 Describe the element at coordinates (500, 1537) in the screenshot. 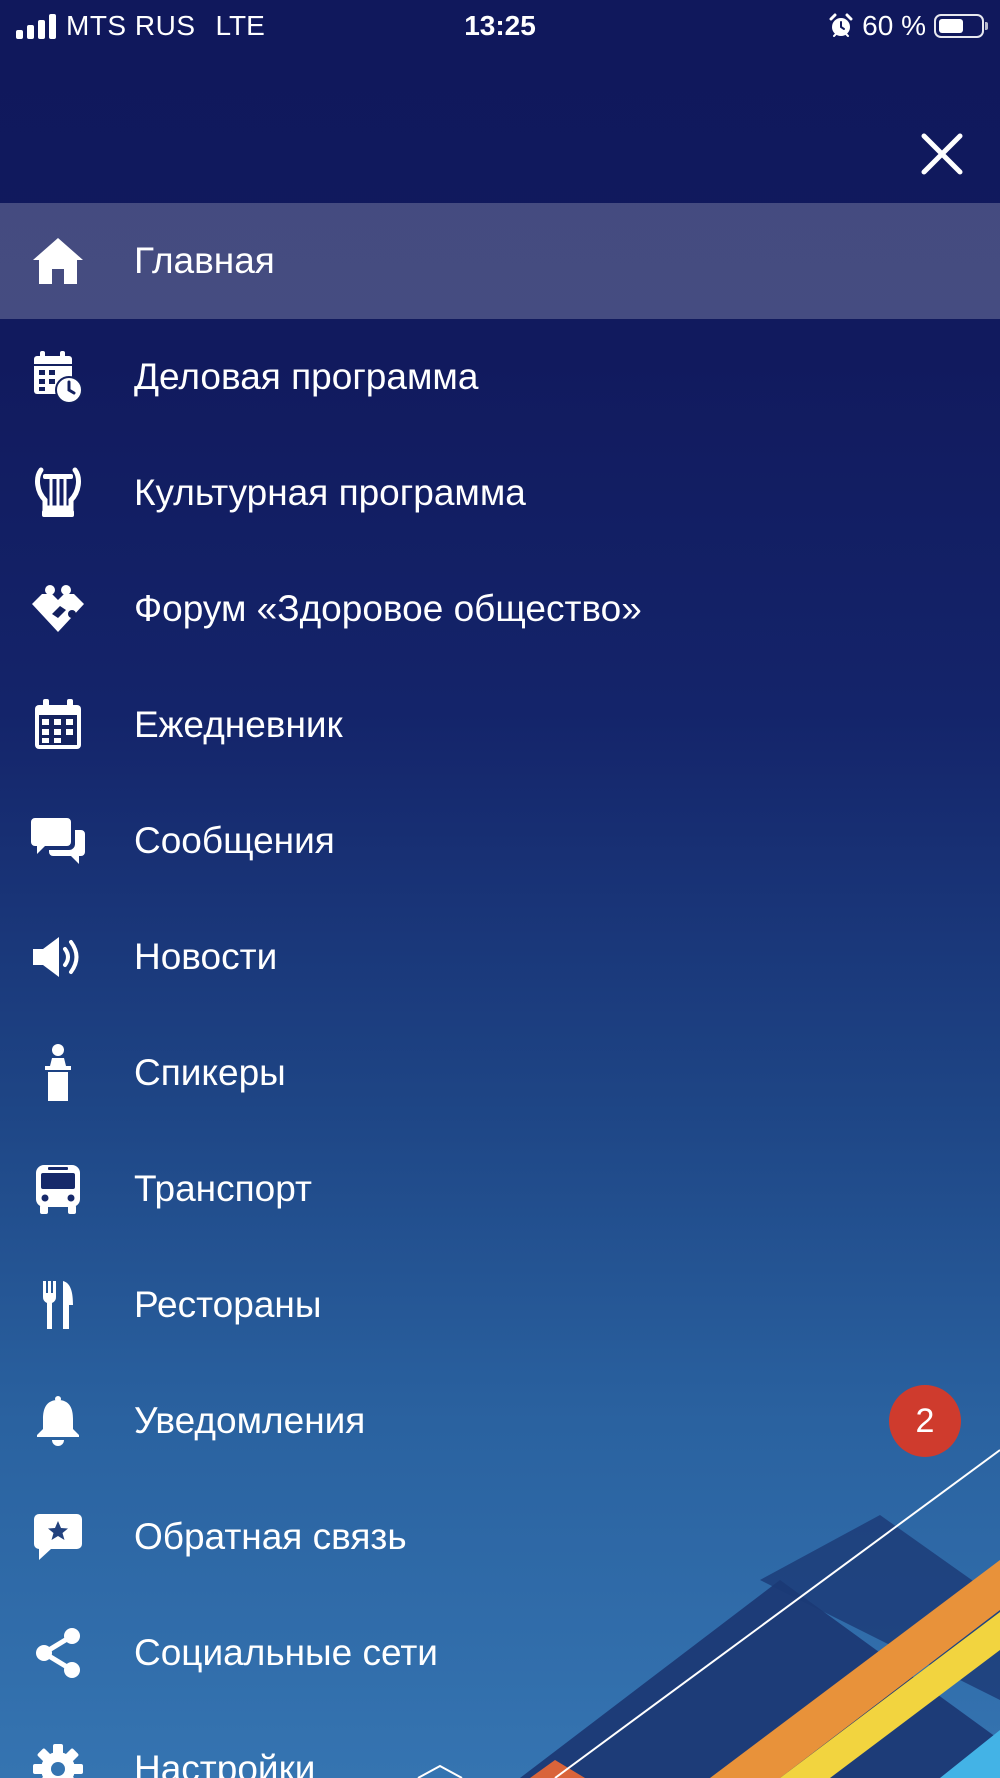

I see `menu-item-feedback: Обратная связь` at that location.